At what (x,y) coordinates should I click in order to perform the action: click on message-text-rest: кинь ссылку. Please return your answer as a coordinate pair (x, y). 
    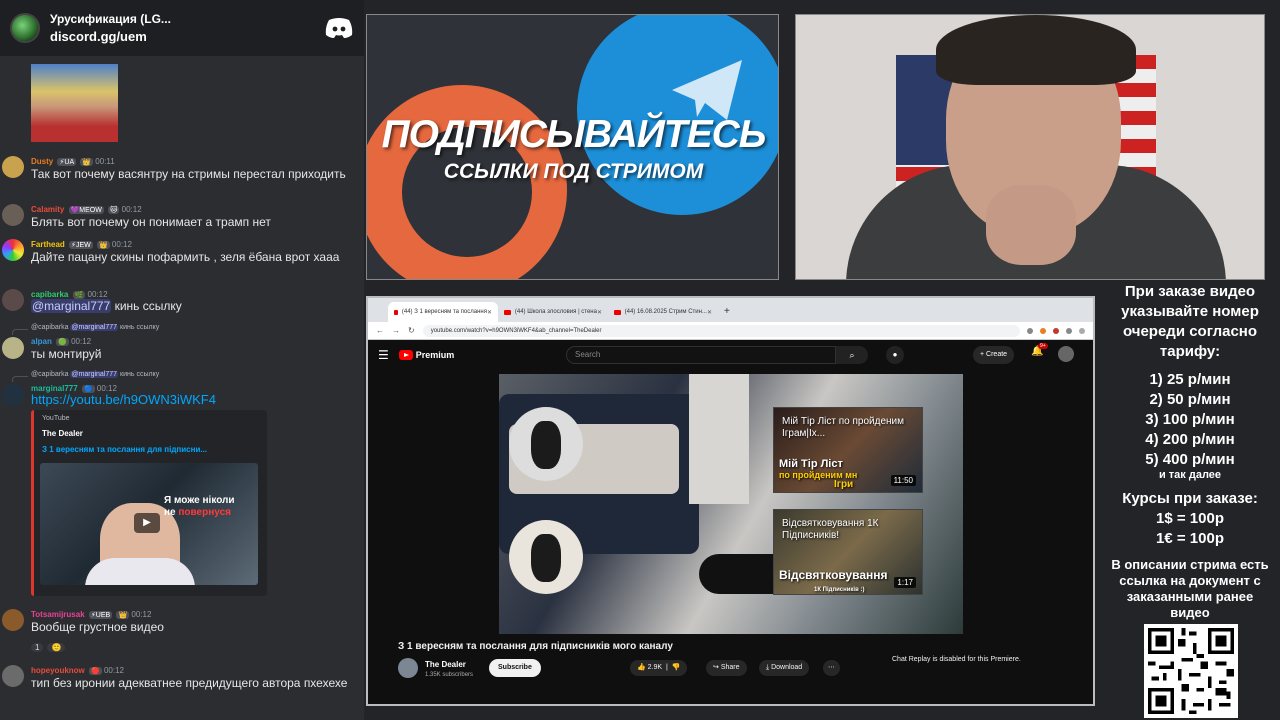
    Looking at the image, I should click on (146, 306).